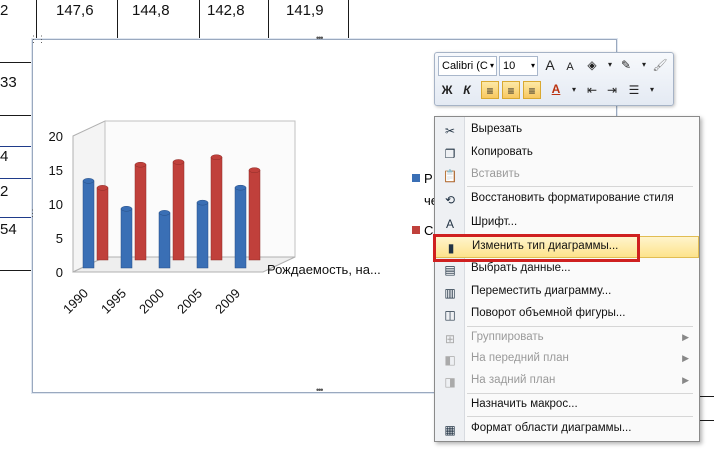  I want to click on font-color-button: A, so click(556, 89).